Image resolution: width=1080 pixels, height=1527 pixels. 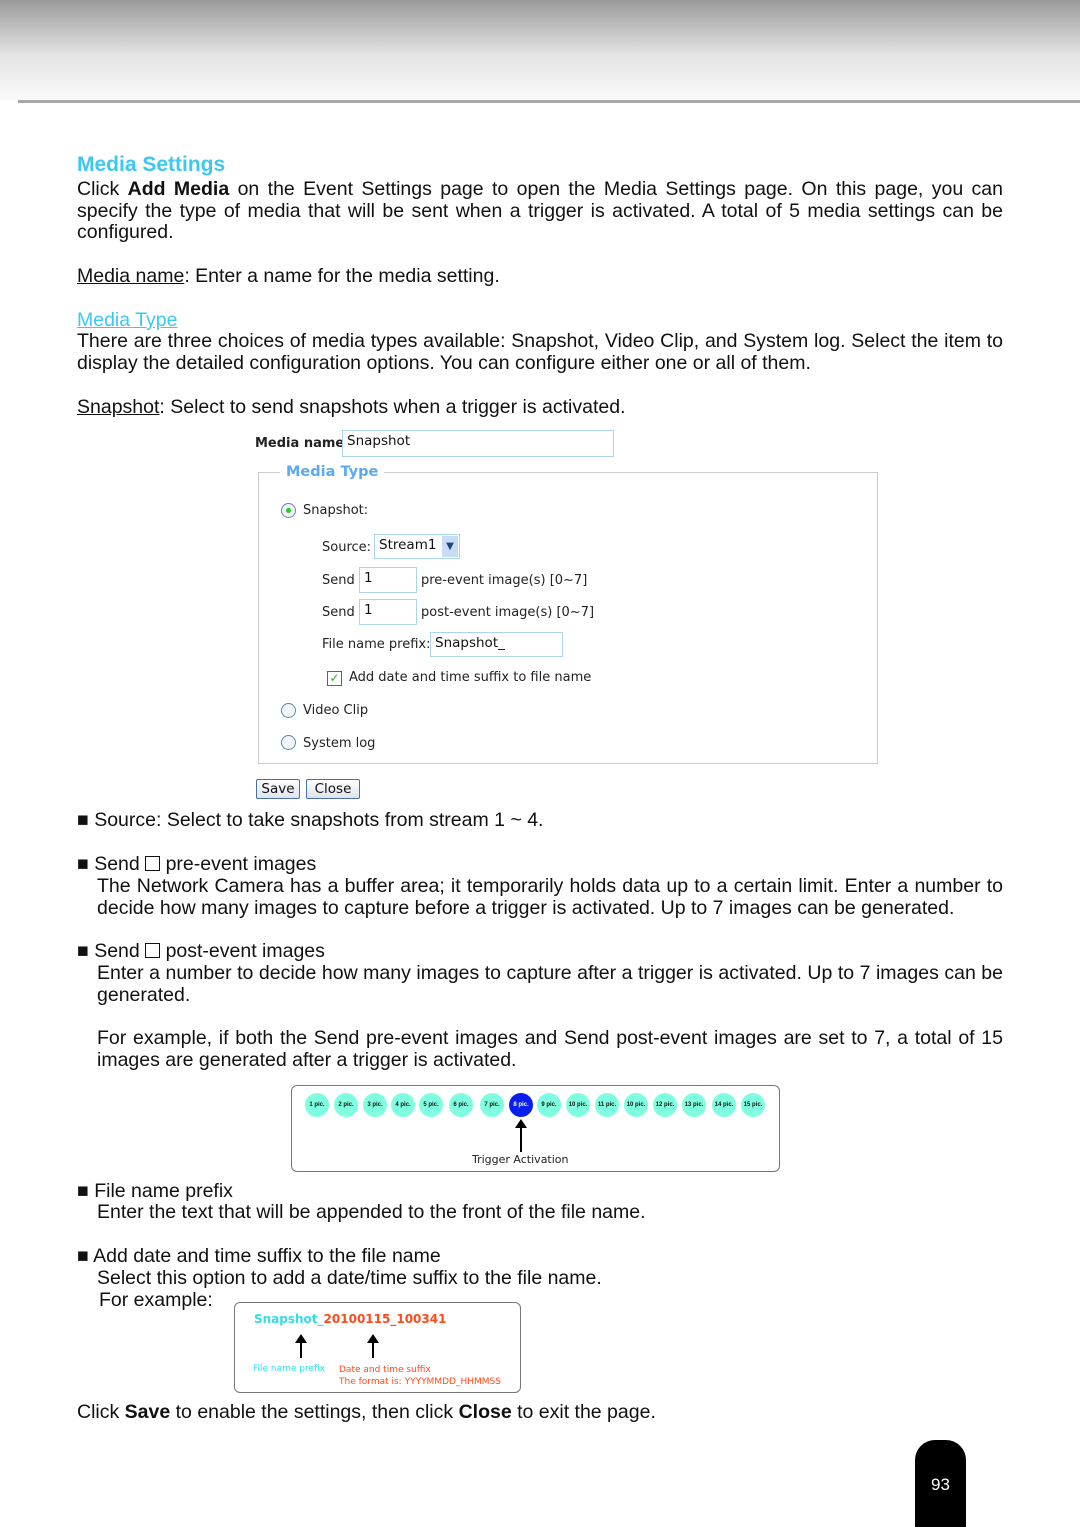 What do you see at coordinates (461, 1105) in the screenshot?
I see `pic-circle: 6 pic.` at bounding box center [461, 1105].